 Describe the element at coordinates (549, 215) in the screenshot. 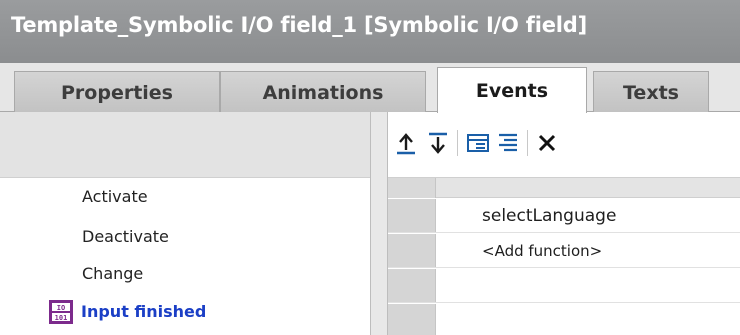

I see `function-name: selectLanguage` at that location.